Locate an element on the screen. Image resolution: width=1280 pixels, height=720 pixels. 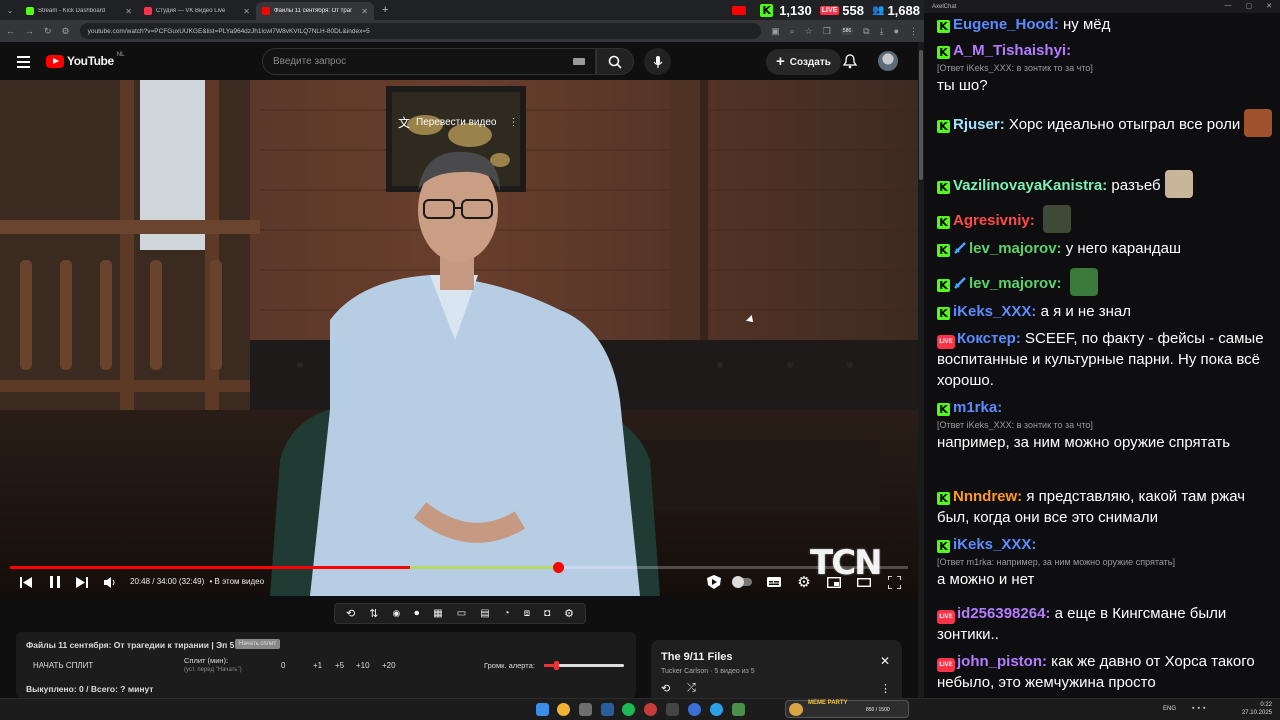
premium-icon is located at coordinates (714, 582).